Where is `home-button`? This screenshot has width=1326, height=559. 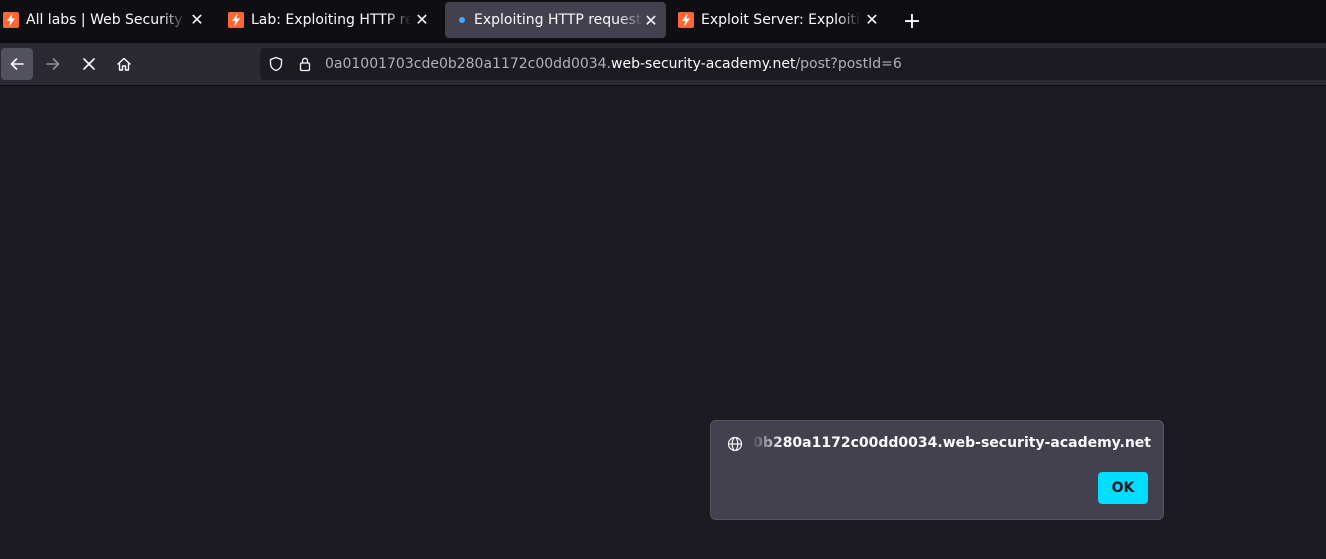
home-button is located at coordinates (124, 64).